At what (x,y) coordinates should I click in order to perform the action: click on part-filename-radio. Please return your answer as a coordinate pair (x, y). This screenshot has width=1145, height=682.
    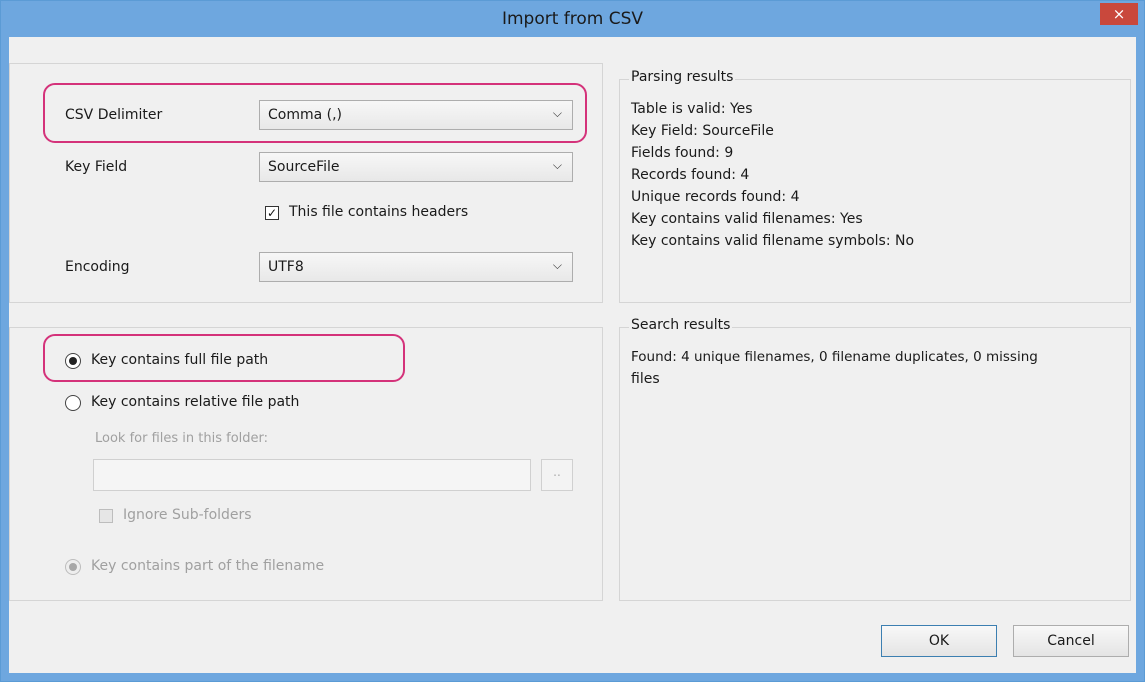
    Looking at the image, I should click on (73, 567).